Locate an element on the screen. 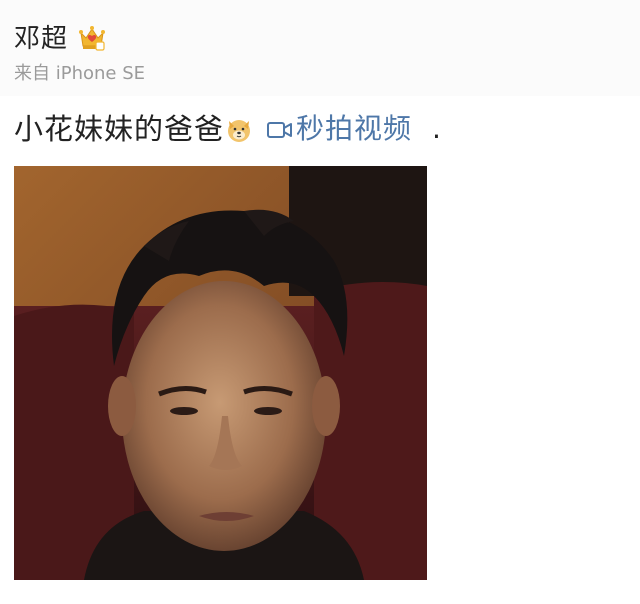  post-text: 小花妹妹的爸爸 is located at coordinates (119, 129).